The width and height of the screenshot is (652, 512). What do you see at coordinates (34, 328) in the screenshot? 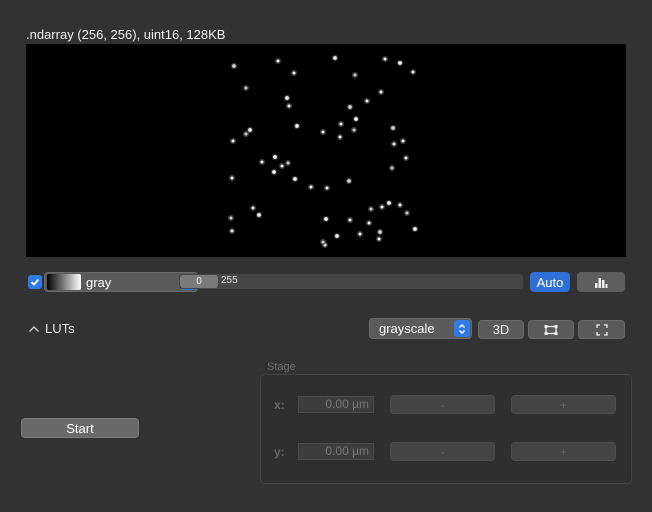
I see `chevron-up-icon` at bounding box center [34, 328].